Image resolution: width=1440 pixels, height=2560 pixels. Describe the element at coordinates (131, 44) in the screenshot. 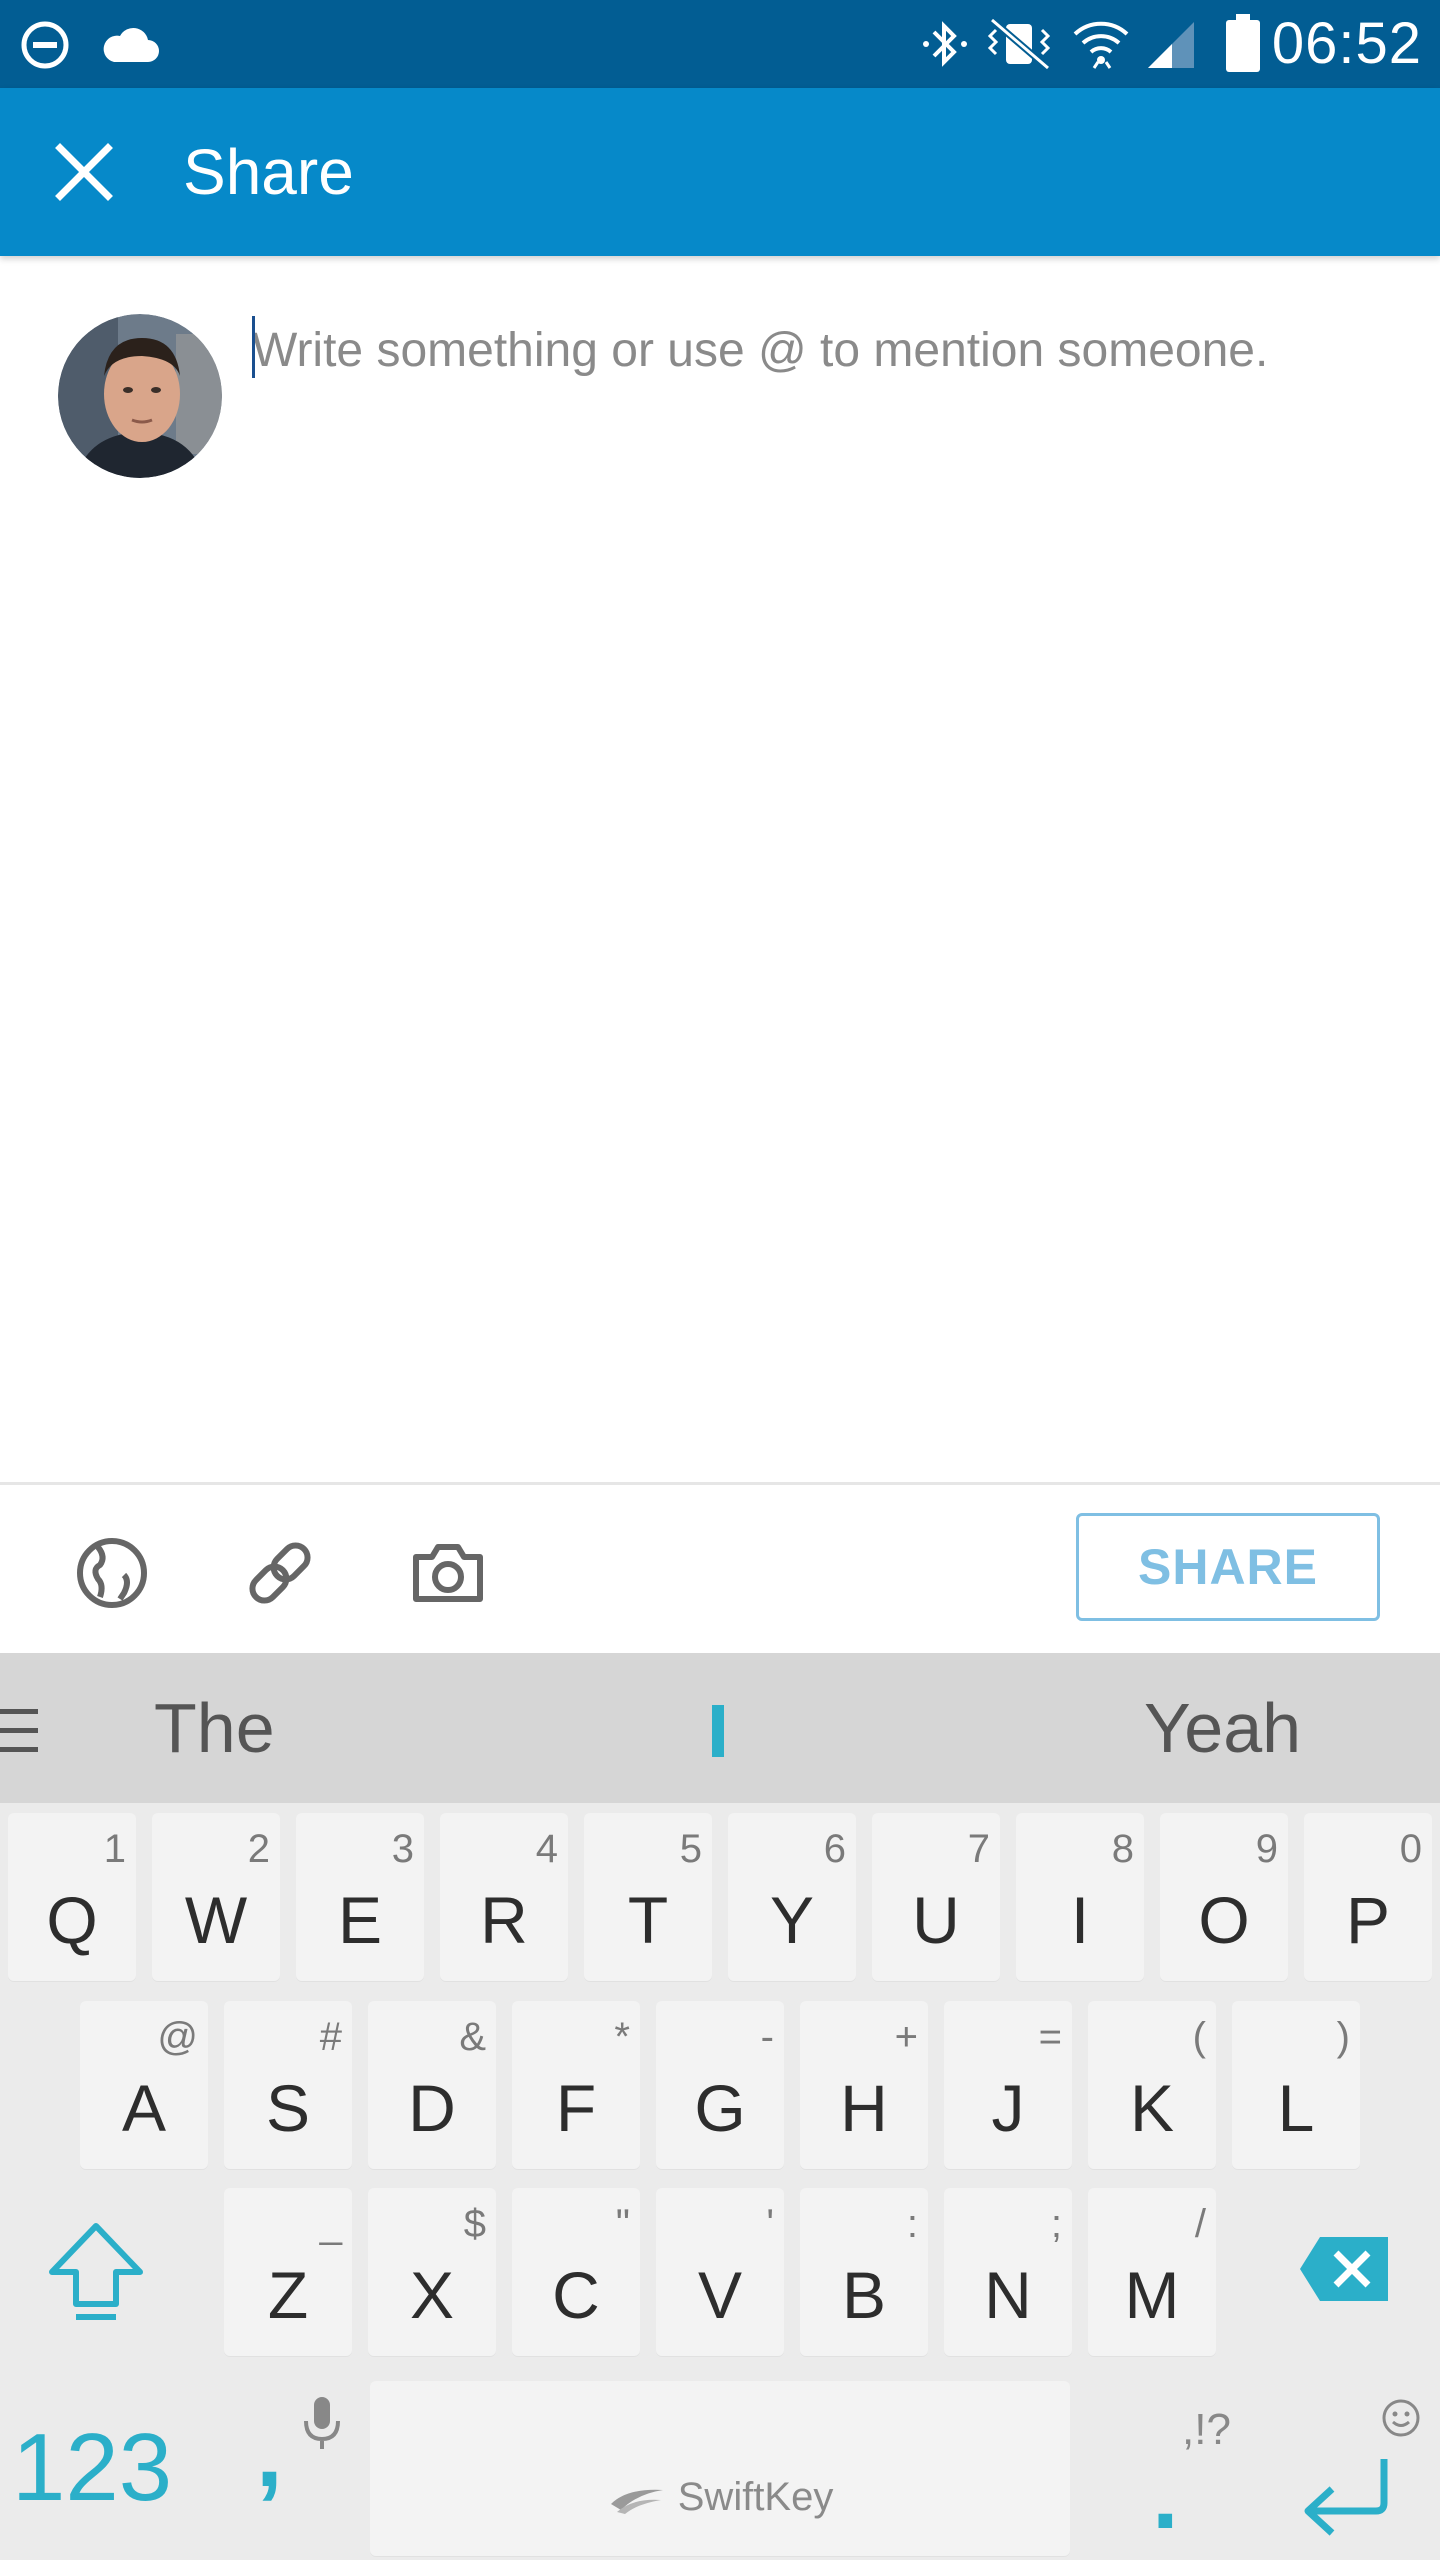

I see `cloud-icon` at that location.